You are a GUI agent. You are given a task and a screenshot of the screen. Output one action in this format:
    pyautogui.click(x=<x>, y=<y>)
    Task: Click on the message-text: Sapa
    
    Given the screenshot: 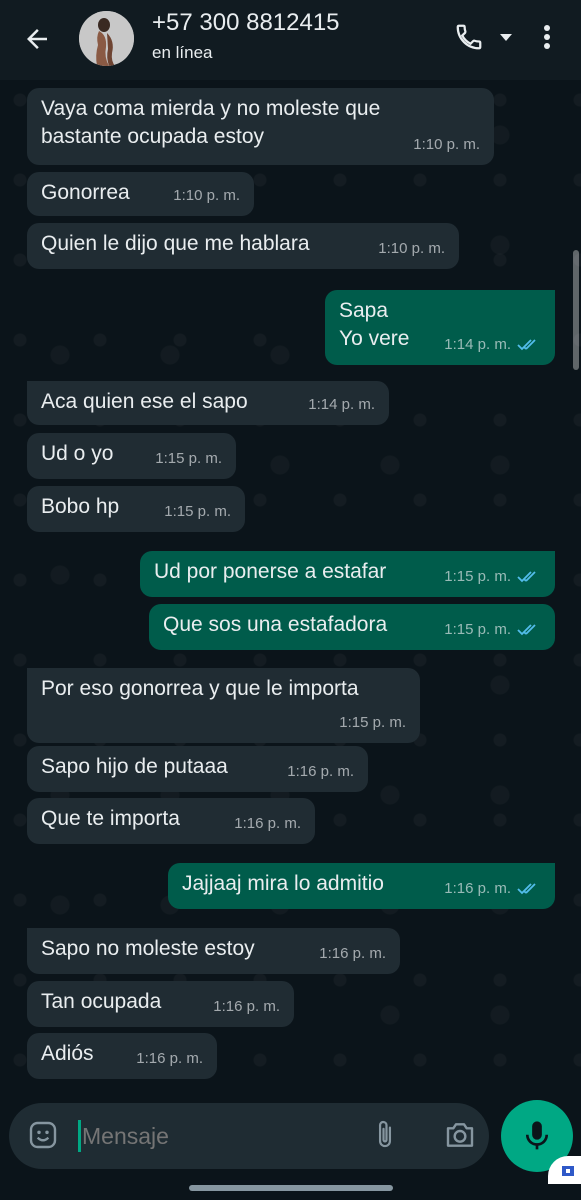 What is the action you would take?
    pyautogui.click(x=364, y=310)
    